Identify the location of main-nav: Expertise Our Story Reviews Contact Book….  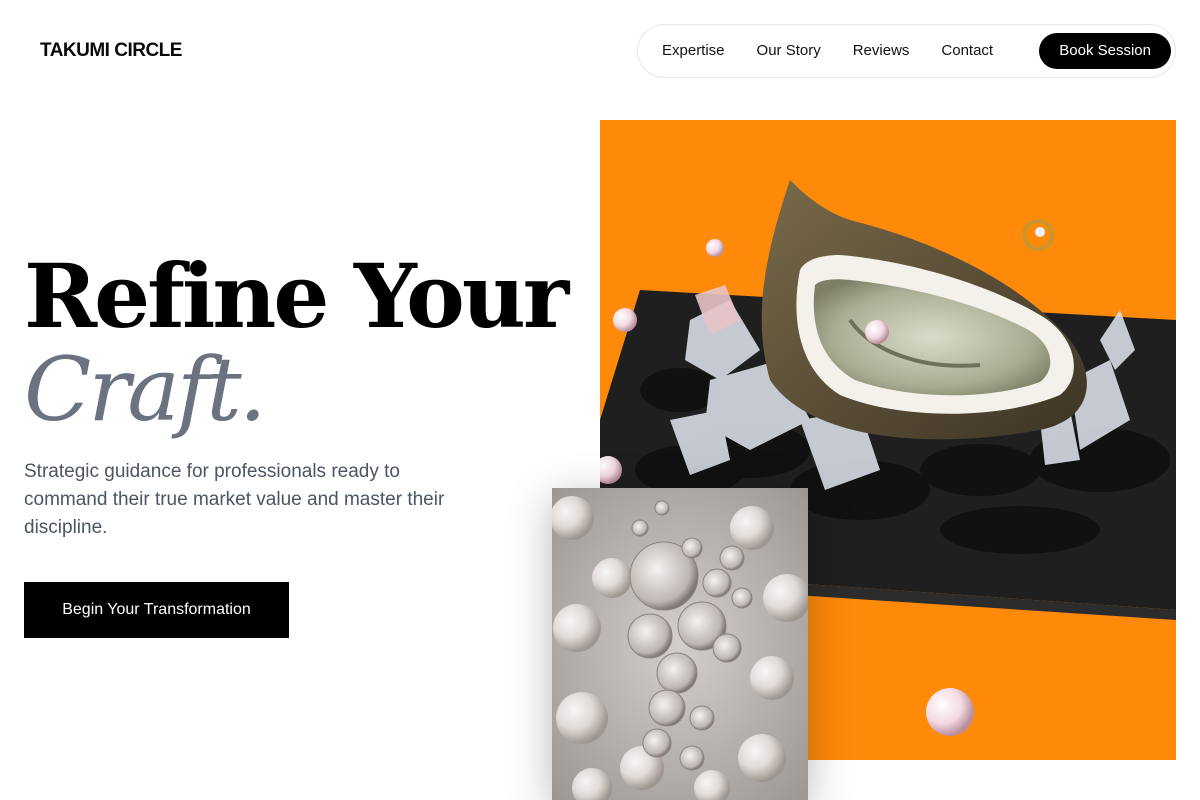
(906, 51).